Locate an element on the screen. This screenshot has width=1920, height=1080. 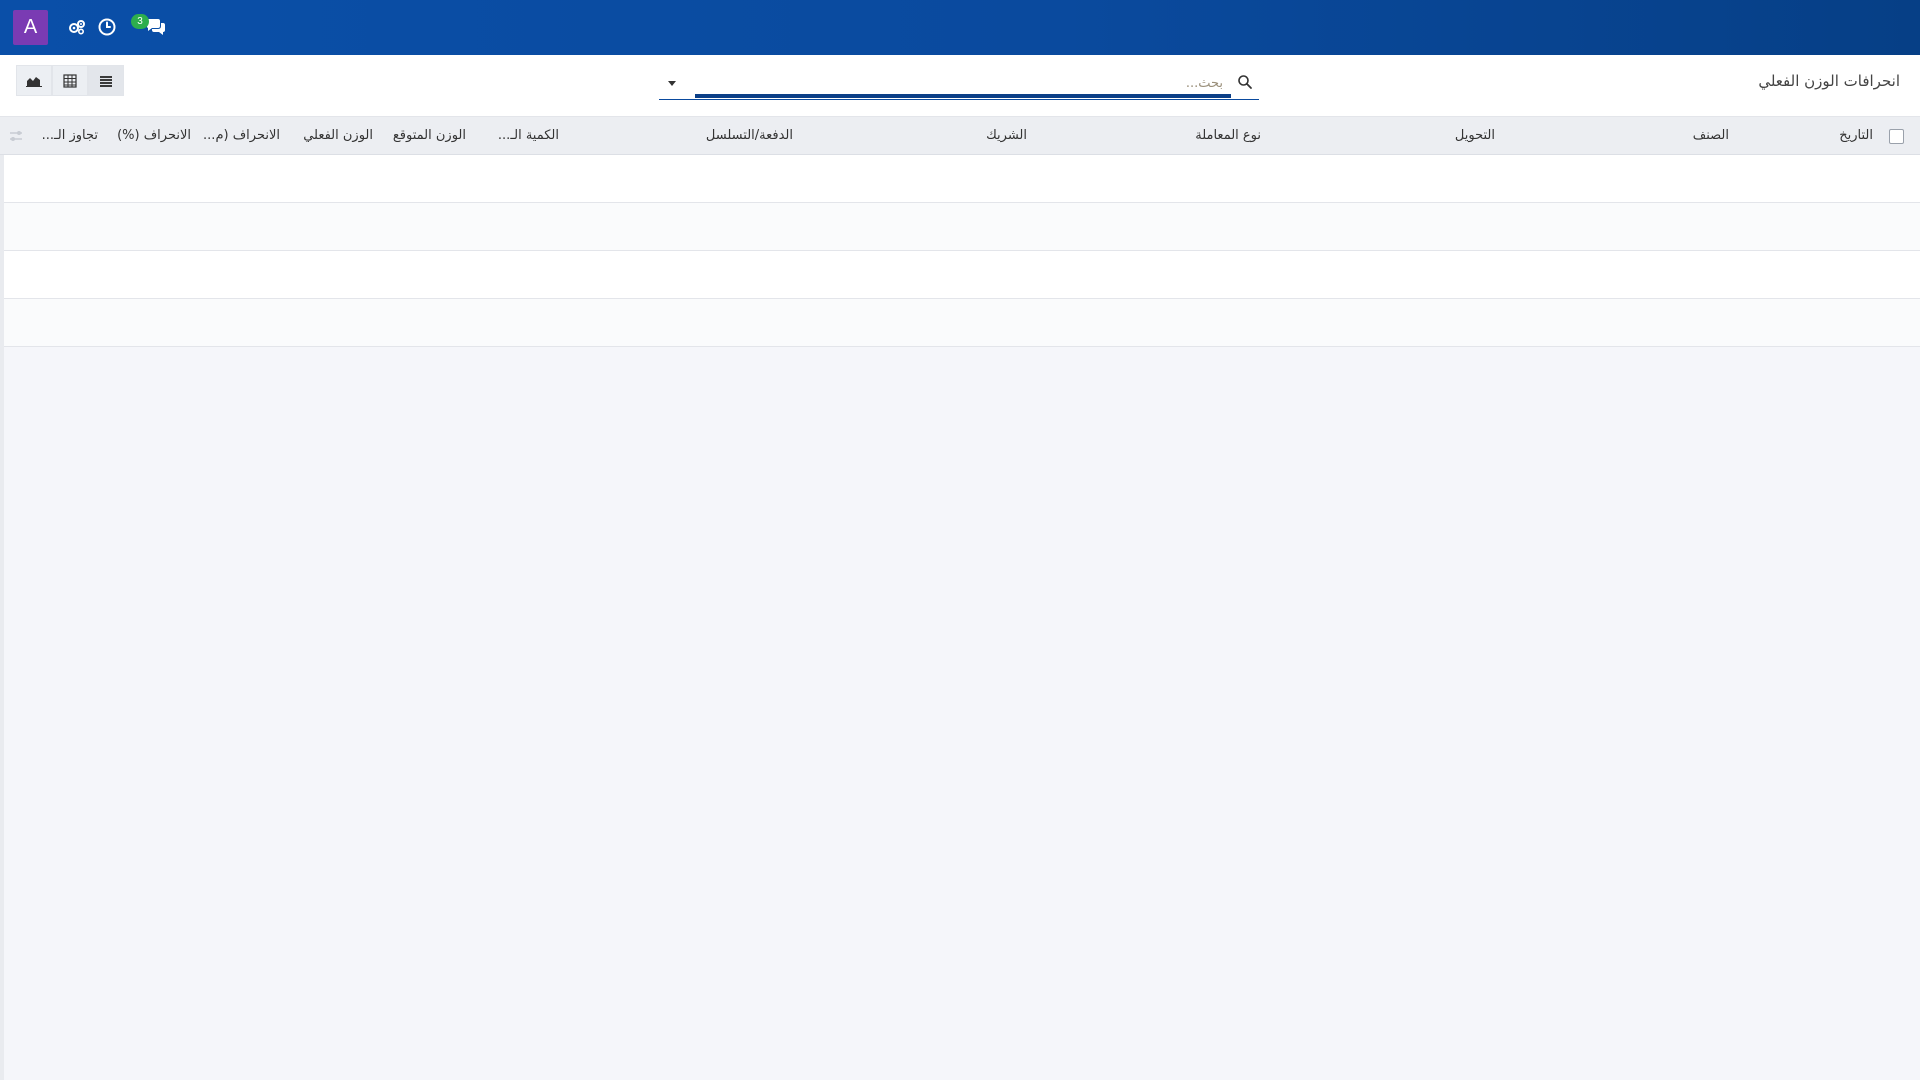
column-header-transaction-type: نوع المعاملة is located at coordinates (1228, 136).